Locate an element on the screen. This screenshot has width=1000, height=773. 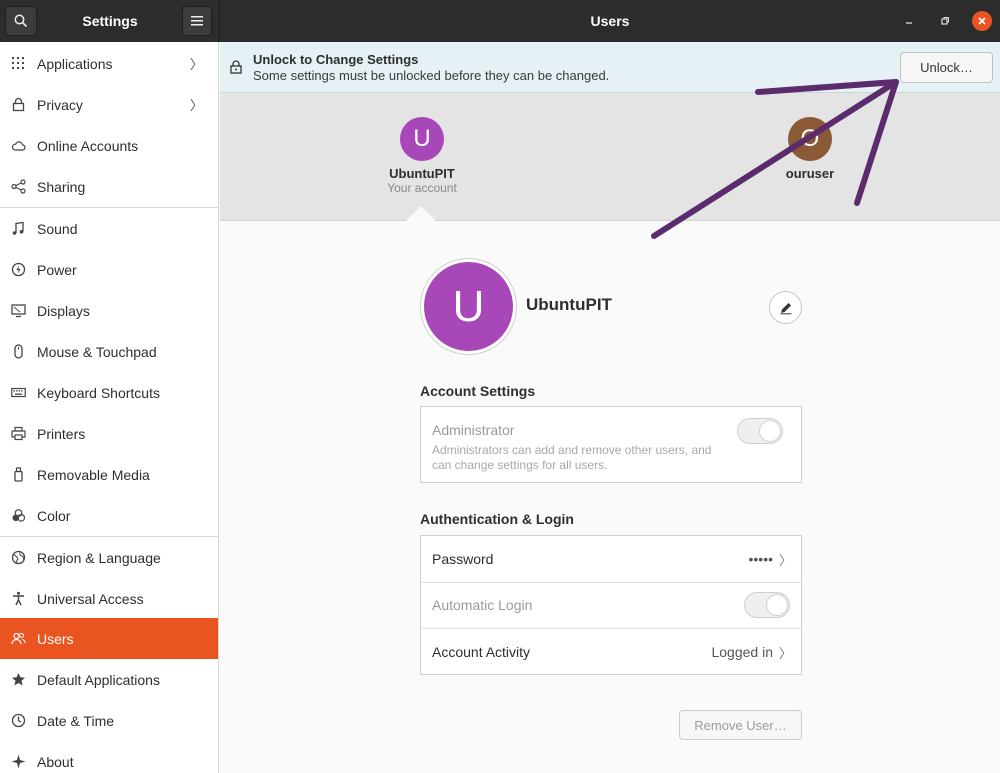
sidebar-item-label: Universal Access is located at coordinates (90, 598).